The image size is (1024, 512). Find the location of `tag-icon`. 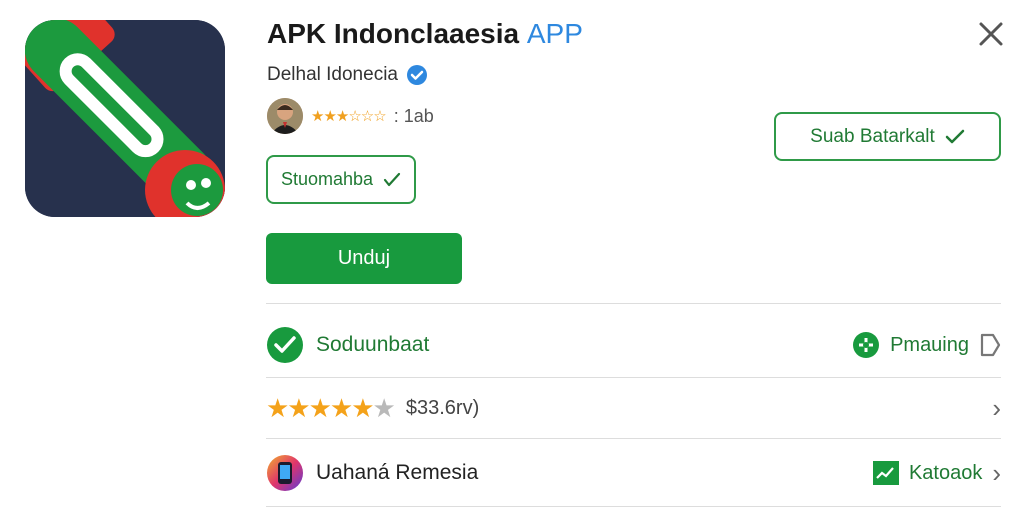

tag-icon is located at coordinates (990, 345).